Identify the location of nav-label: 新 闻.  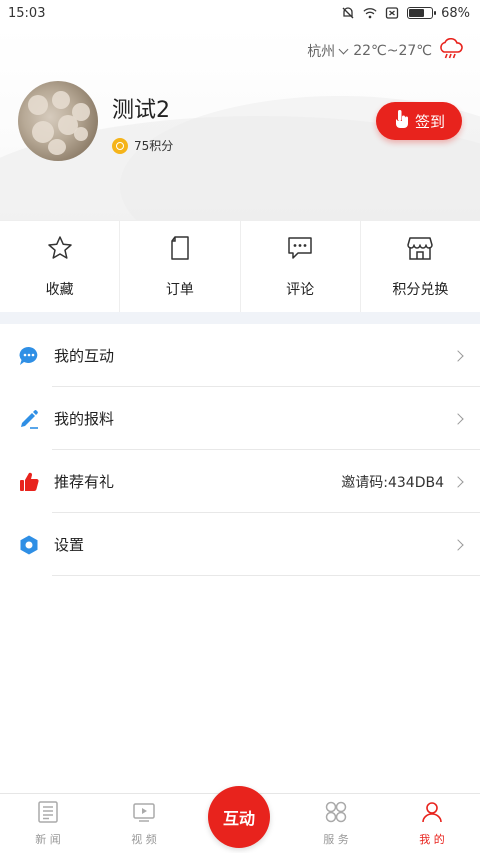
(48, 839).